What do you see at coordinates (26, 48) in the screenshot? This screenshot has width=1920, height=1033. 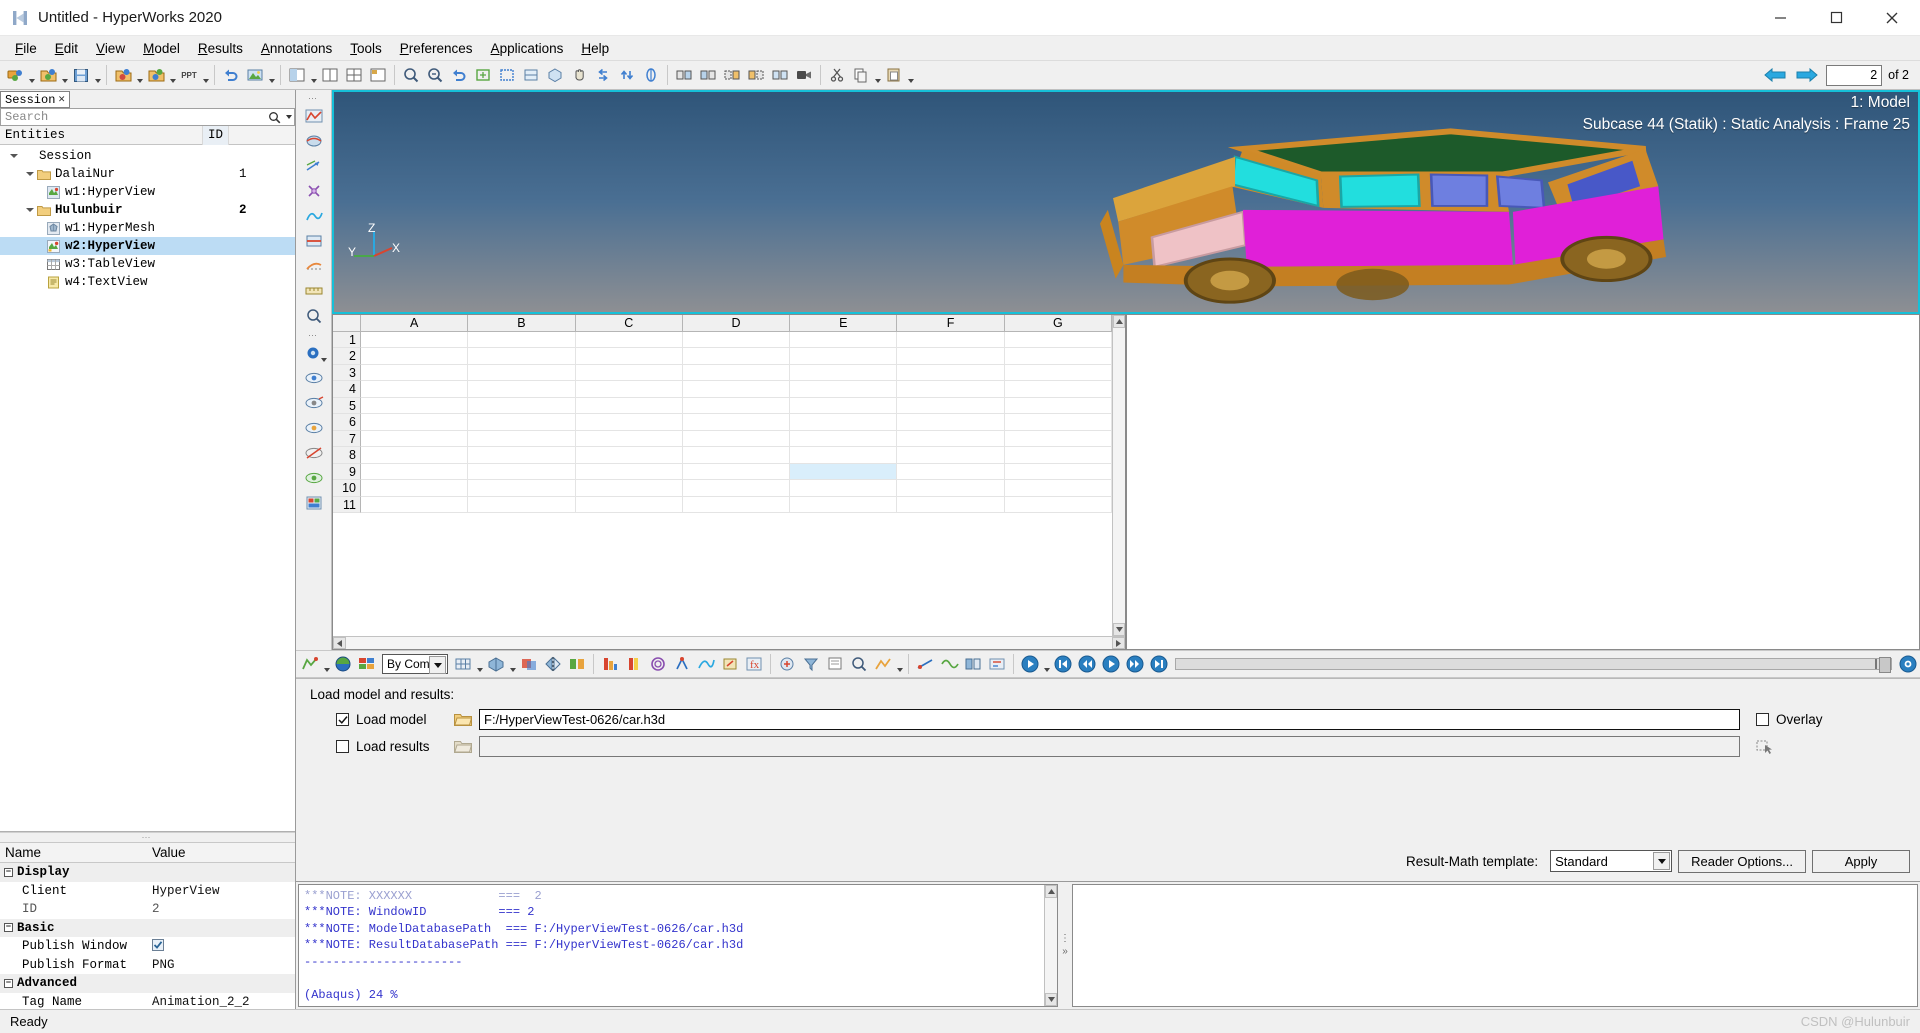 I see `menu-file: File` at bounding box center [26, 48].